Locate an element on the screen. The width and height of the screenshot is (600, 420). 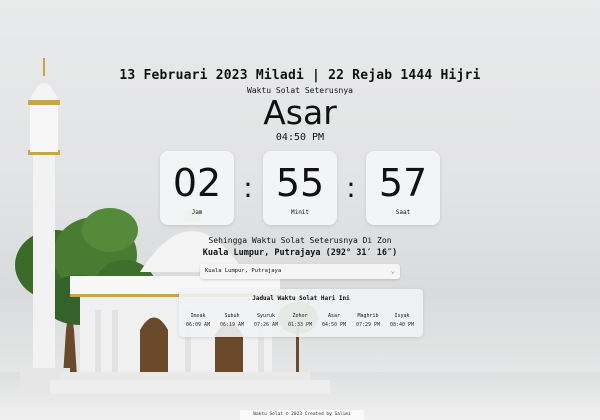
next-prayer-time: 04:50 PM is located at coordinates (300, 137).